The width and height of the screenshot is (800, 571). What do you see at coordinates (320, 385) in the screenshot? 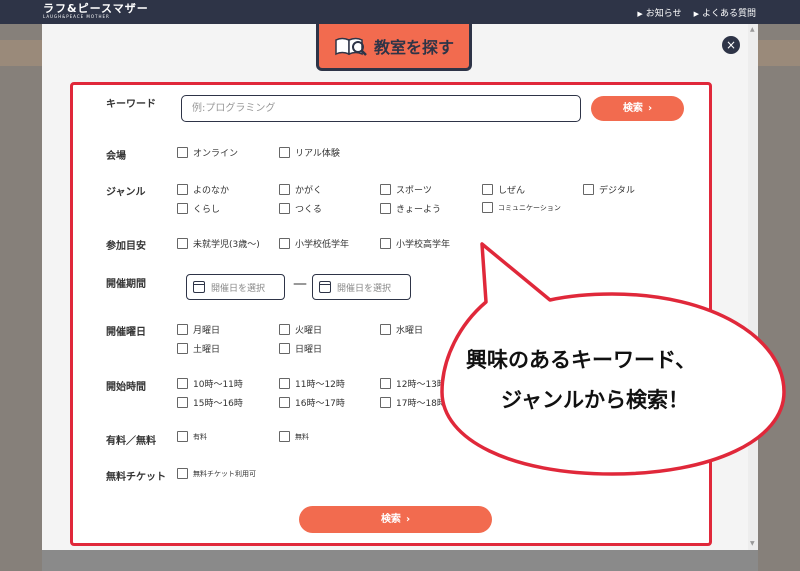
I see `checkbox-label: 11時～12時` at bounding box center [320, 385].